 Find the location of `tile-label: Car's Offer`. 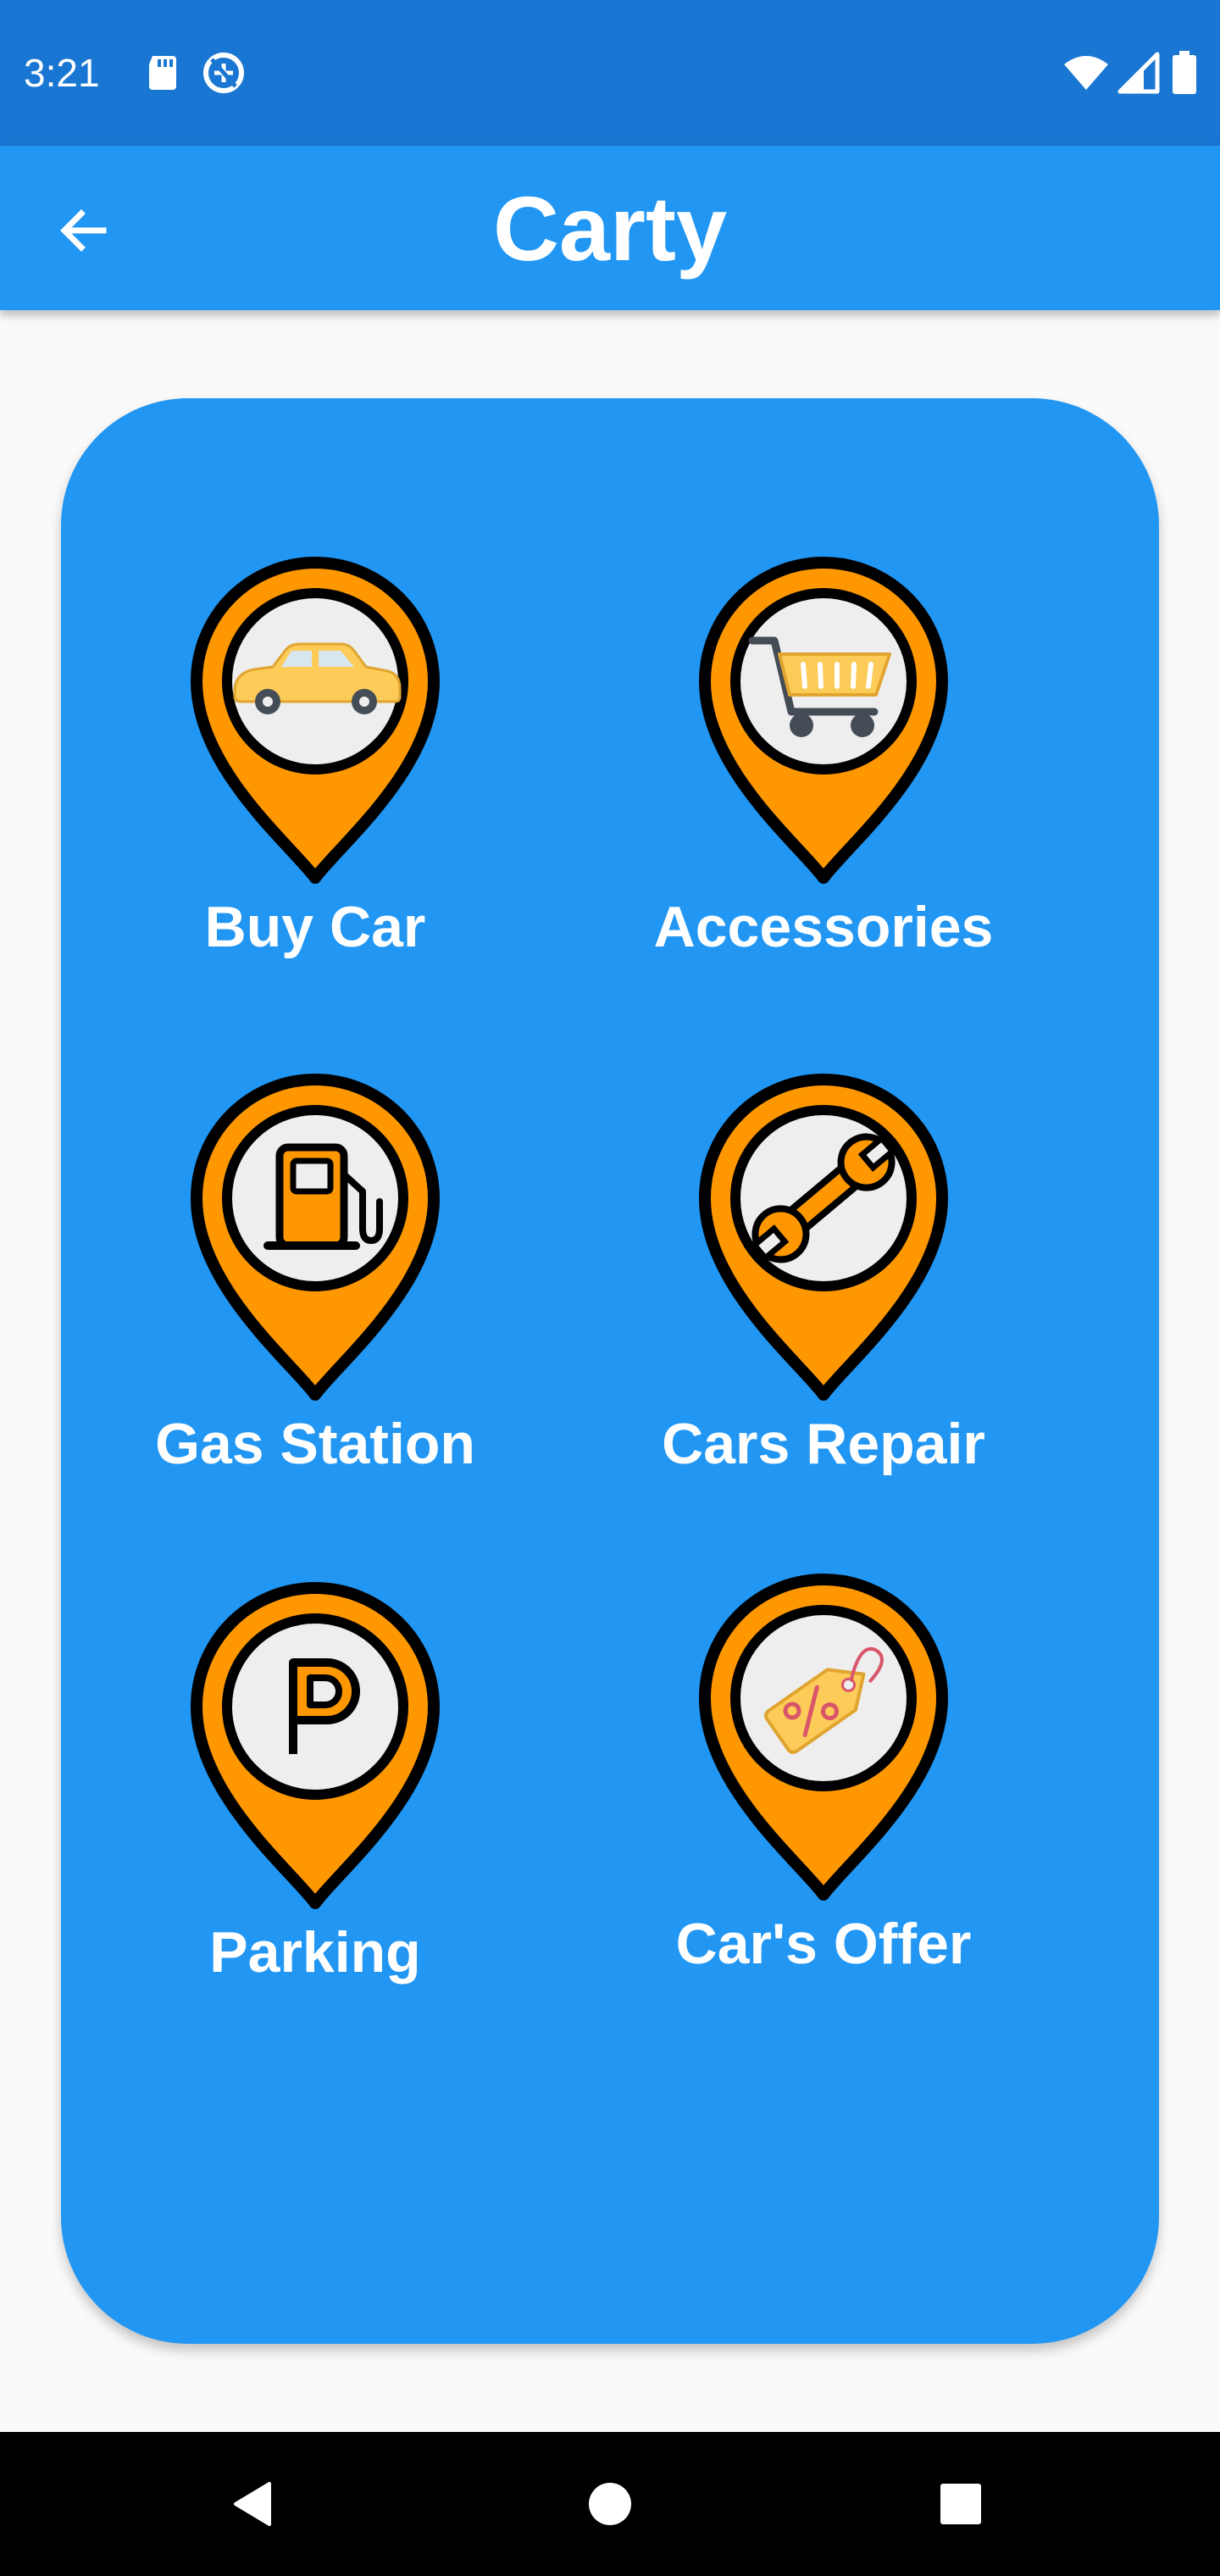

tile-label: Car's Offer is located at coordinates (823, 1944).